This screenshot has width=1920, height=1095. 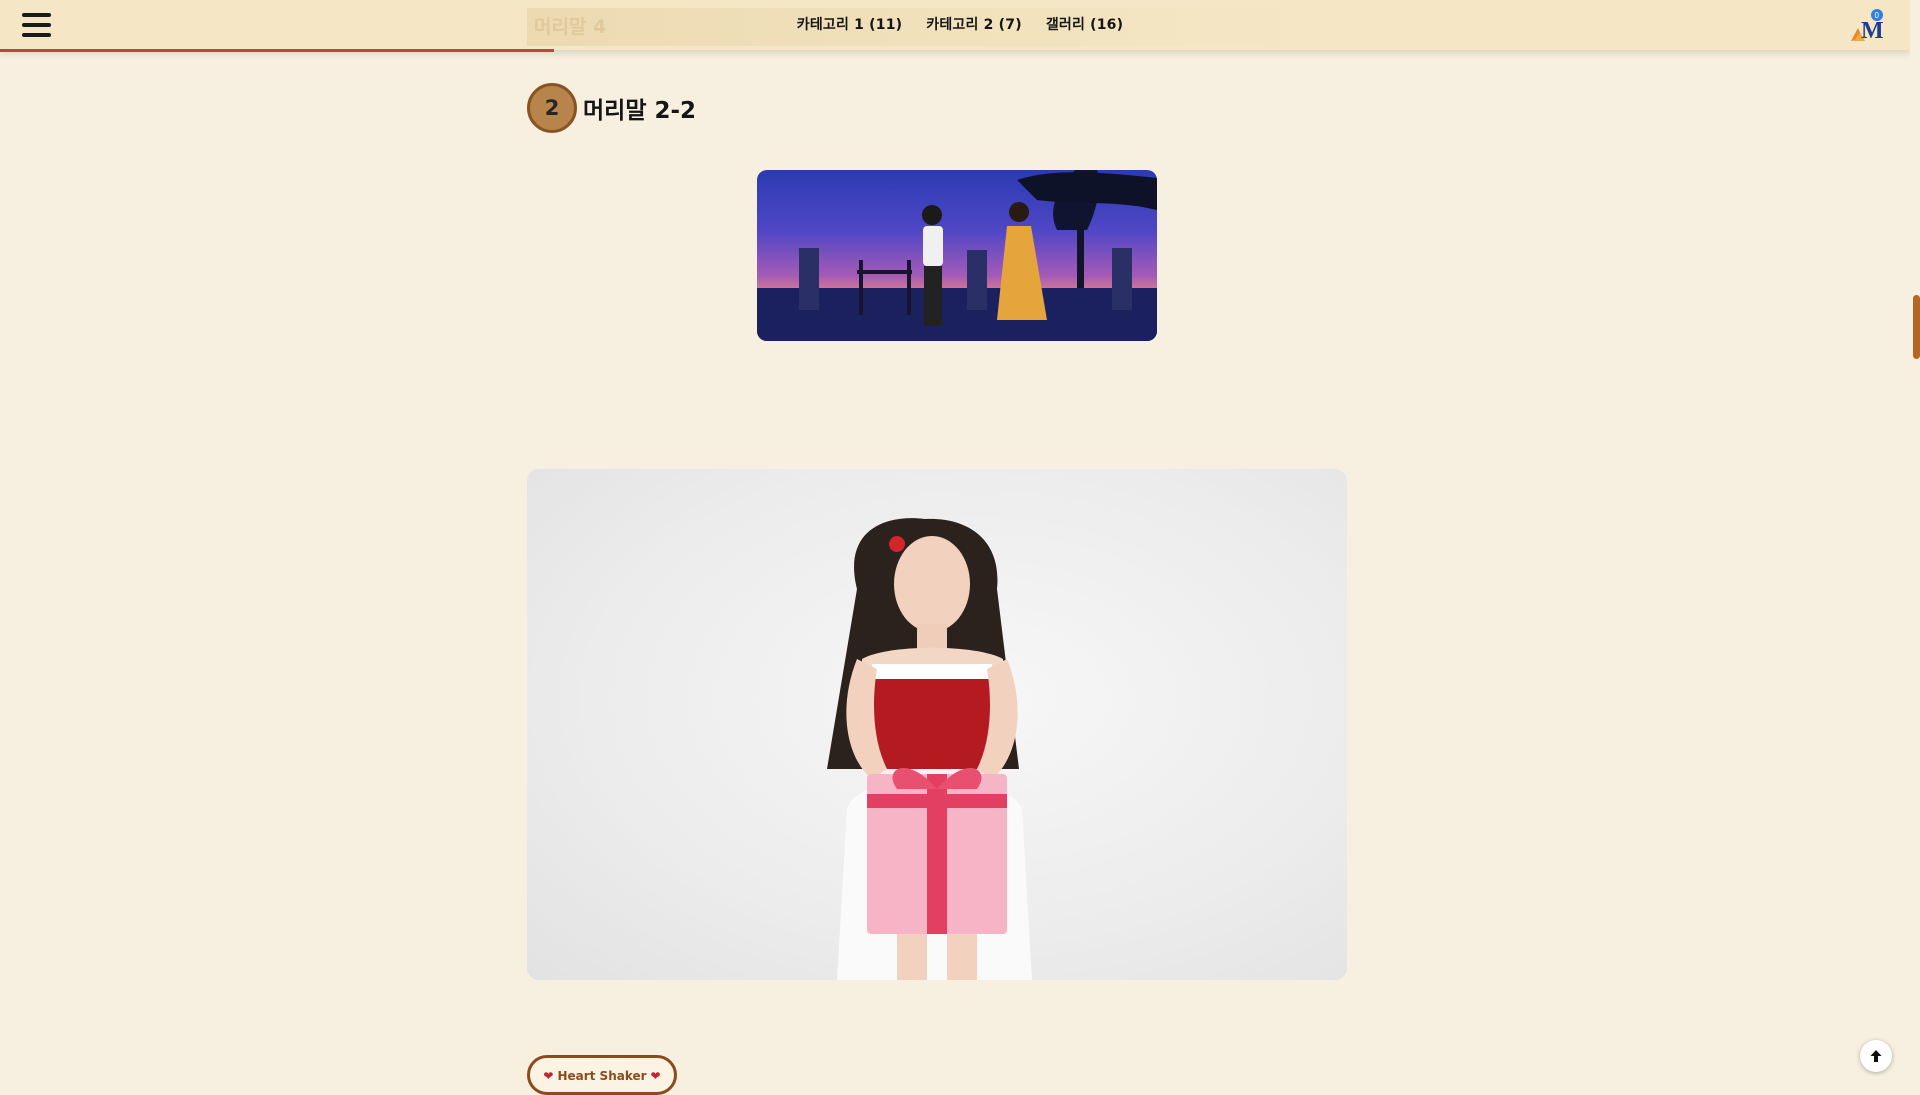 What do you see at coordinates (277, 50) in the screenshot?
I see `reading-progress-bar` at bounding box center [277, 50].